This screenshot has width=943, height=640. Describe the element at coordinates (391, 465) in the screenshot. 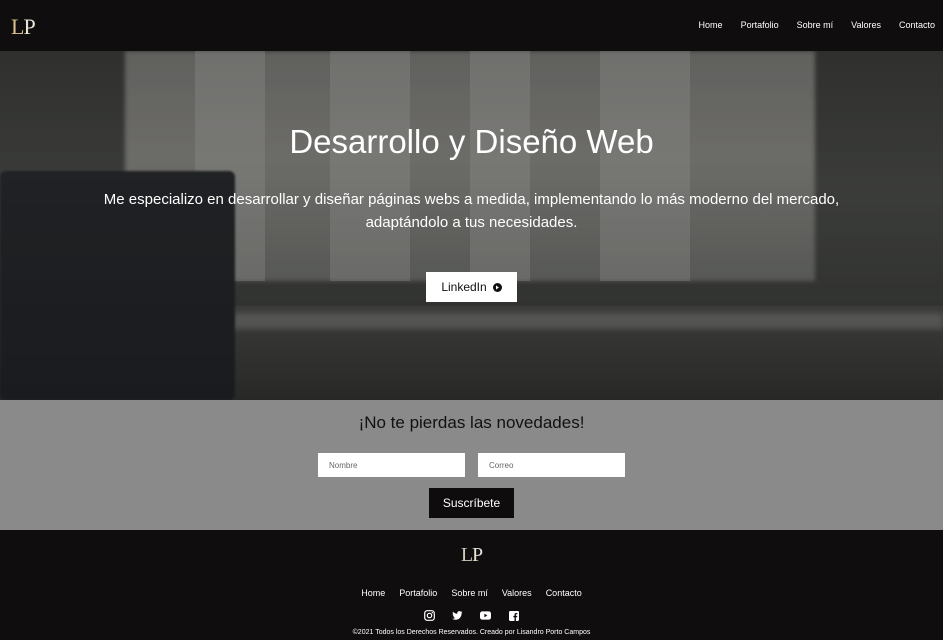

I see `name-field` at that location.